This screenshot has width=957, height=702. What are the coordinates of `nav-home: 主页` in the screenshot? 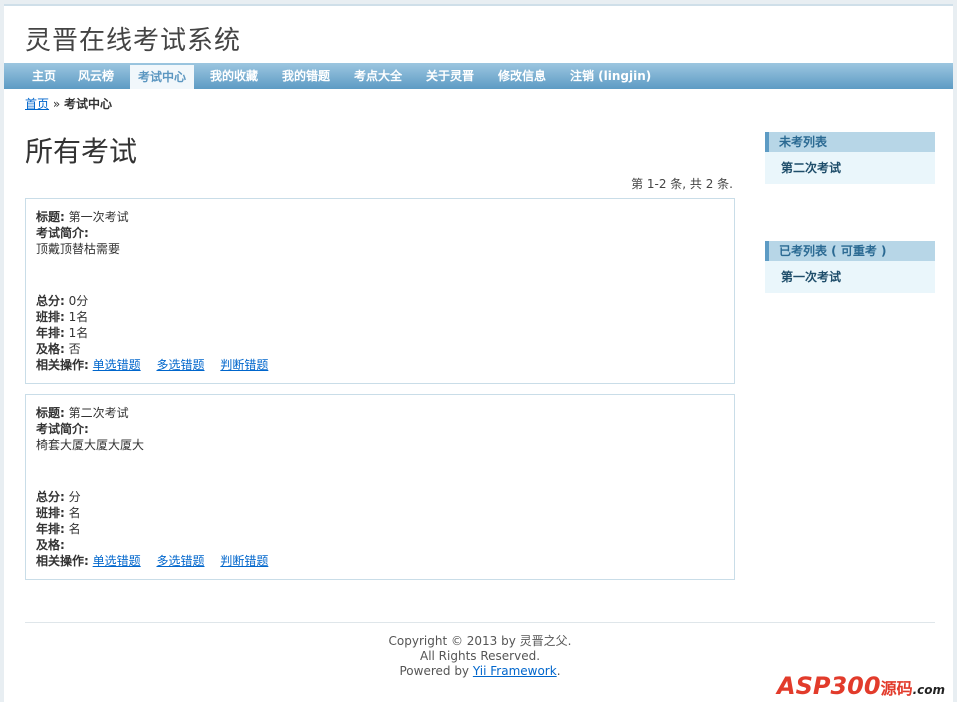 It's located at (44, 76).